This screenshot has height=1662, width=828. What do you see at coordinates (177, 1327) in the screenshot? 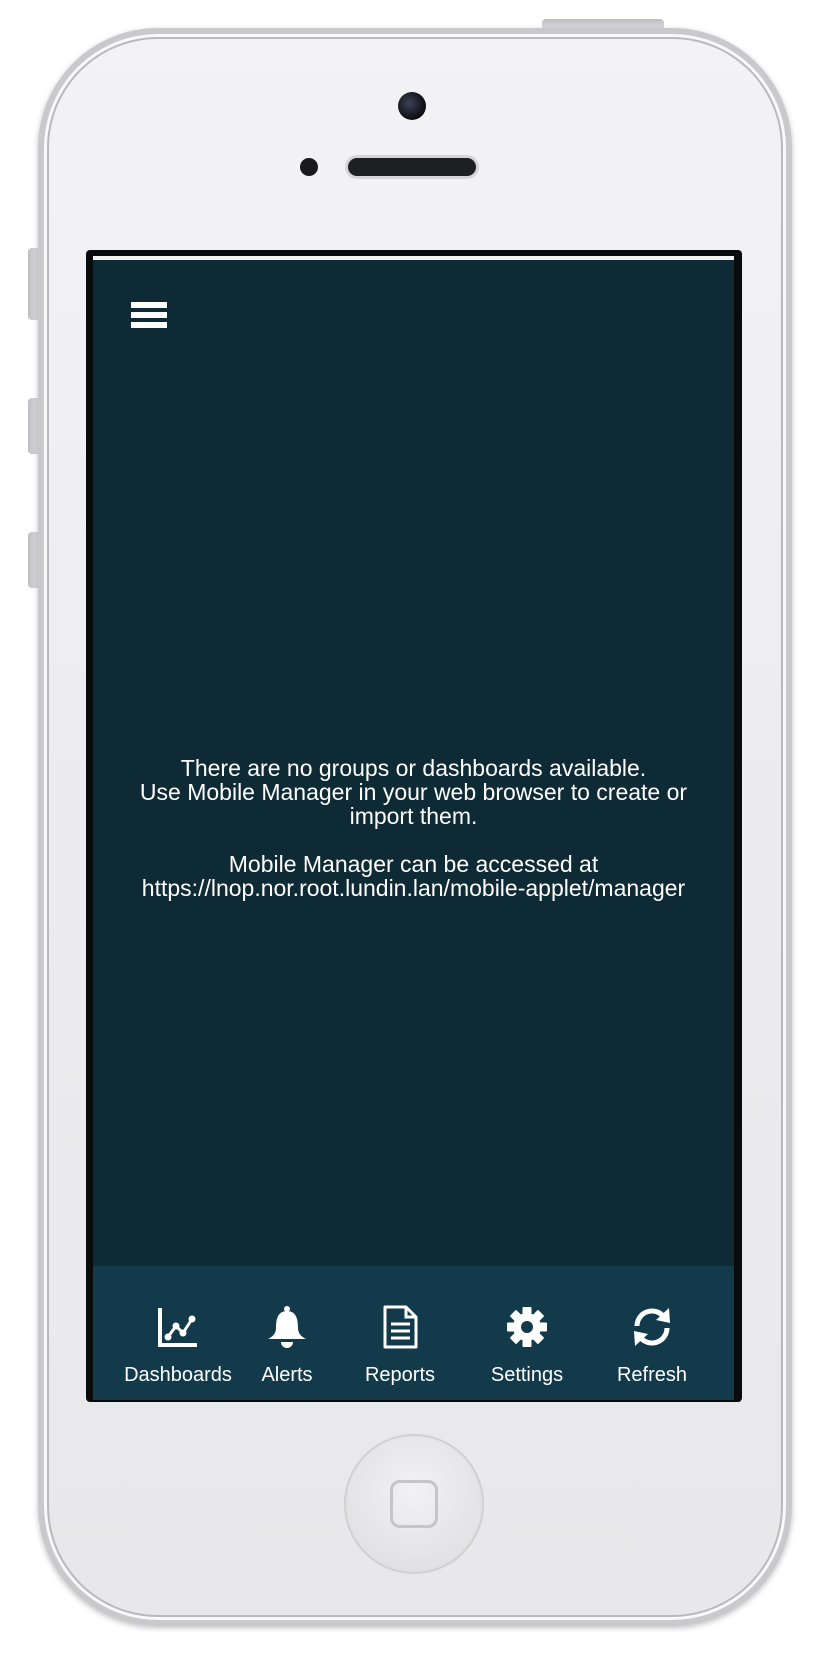
I see `line-chart-icon` at bounding box center [177, 1327].